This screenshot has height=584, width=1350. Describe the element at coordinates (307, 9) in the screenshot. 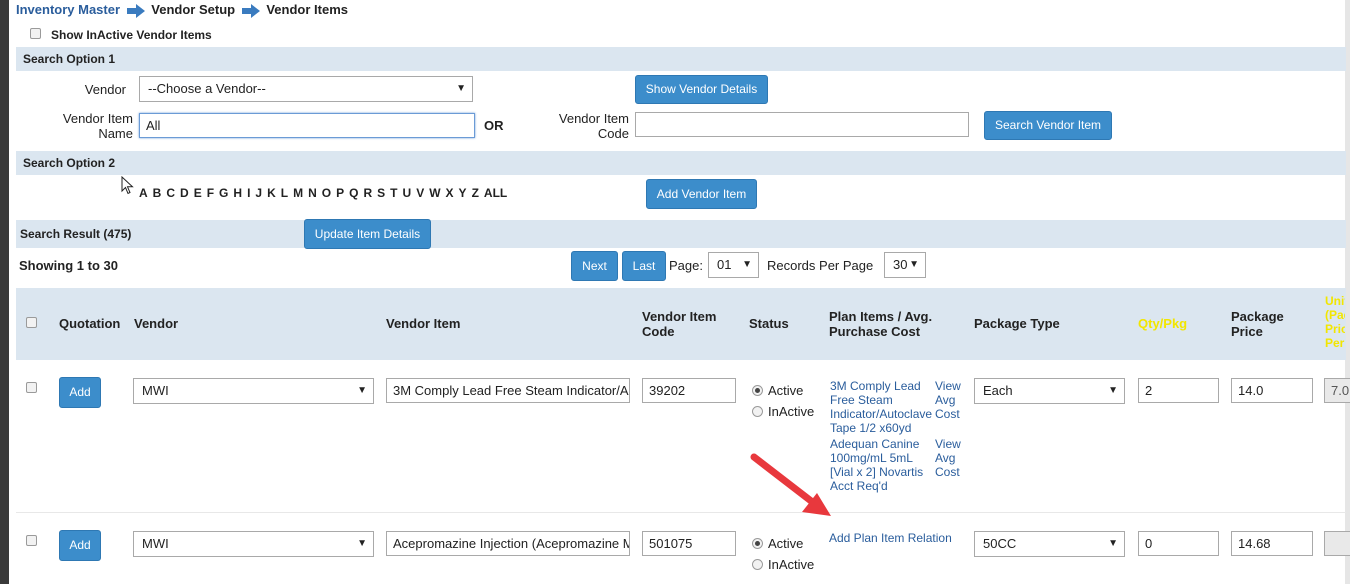

I see `breadcrumb-vendor-items: Vendor Items` at that location.